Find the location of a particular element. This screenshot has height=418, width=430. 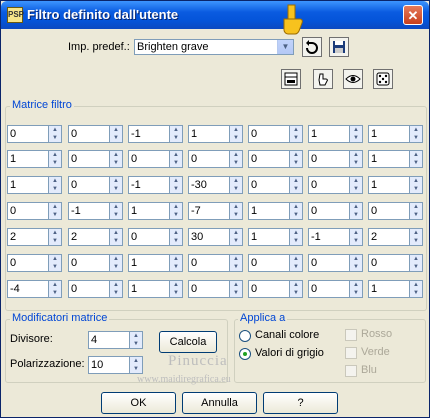

ok-button: OK is located at coordinates (138, 403).